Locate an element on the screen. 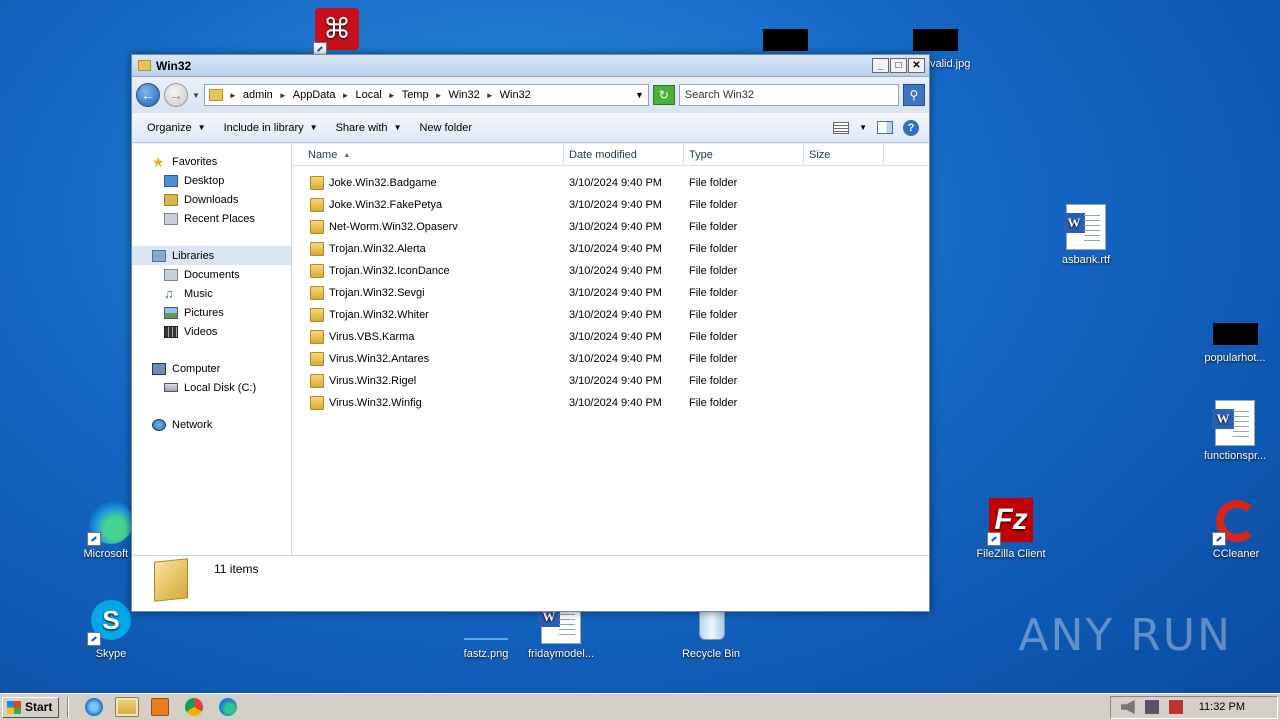 Image resolution: width=1280 pixels, height=720 pixels. media-player-icon is located at coordinates (160, 707).